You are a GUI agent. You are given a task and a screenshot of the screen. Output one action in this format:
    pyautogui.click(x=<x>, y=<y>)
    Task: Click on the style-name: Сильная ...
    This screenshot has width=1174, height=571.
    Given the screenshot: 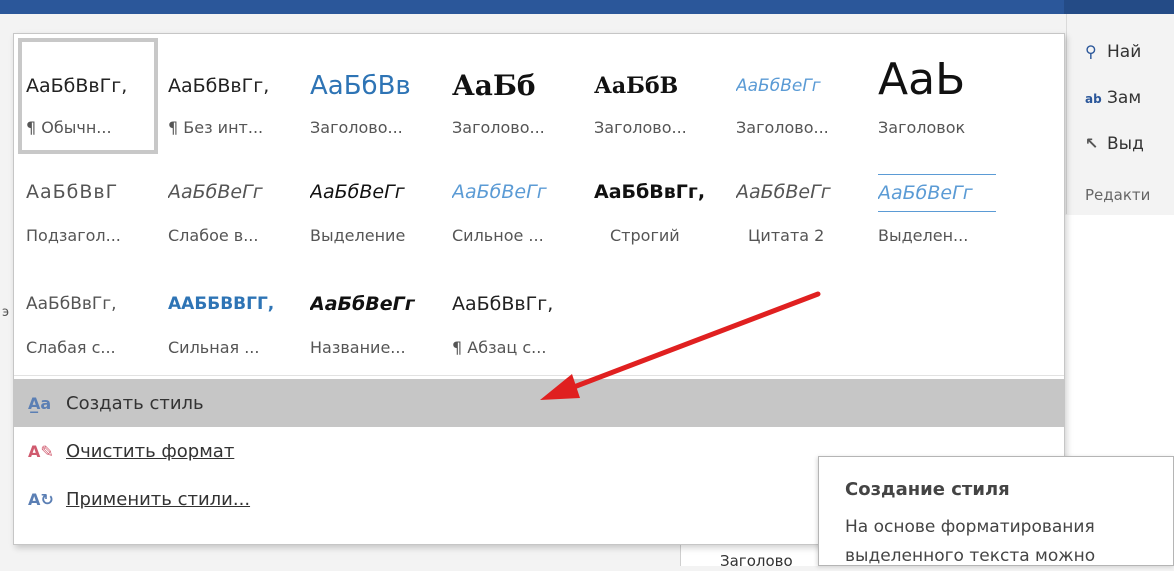 What is the action you would take?
    pyautogui.click(x=214, y=347)
    